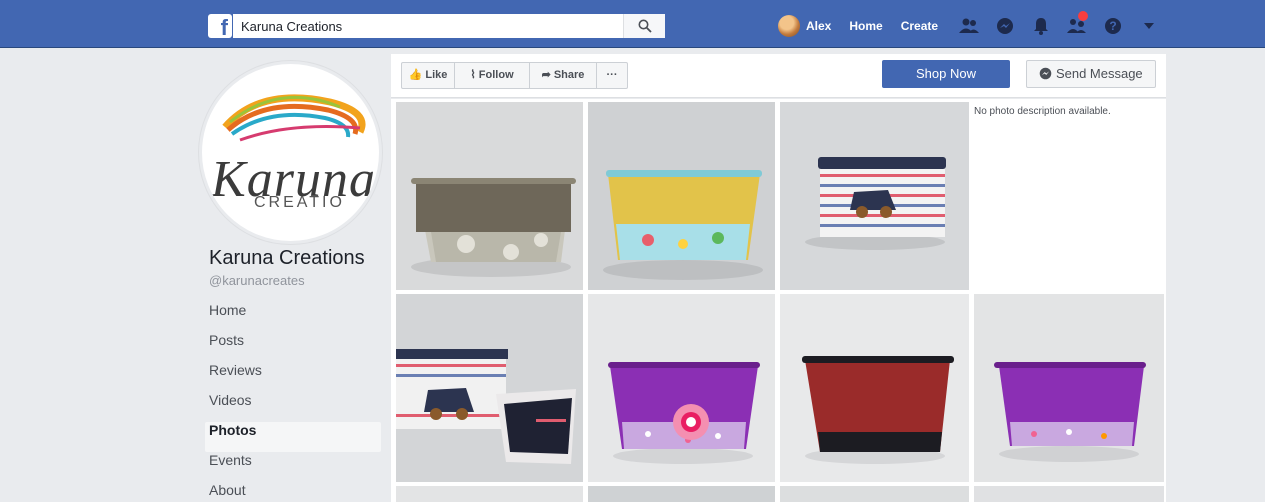 The width and height of the screenshot is (1265, 502). Describe the element at coordinates (293, 377) in the screenshot. I see `sidebar-item-reviews: Reviews` at that location.